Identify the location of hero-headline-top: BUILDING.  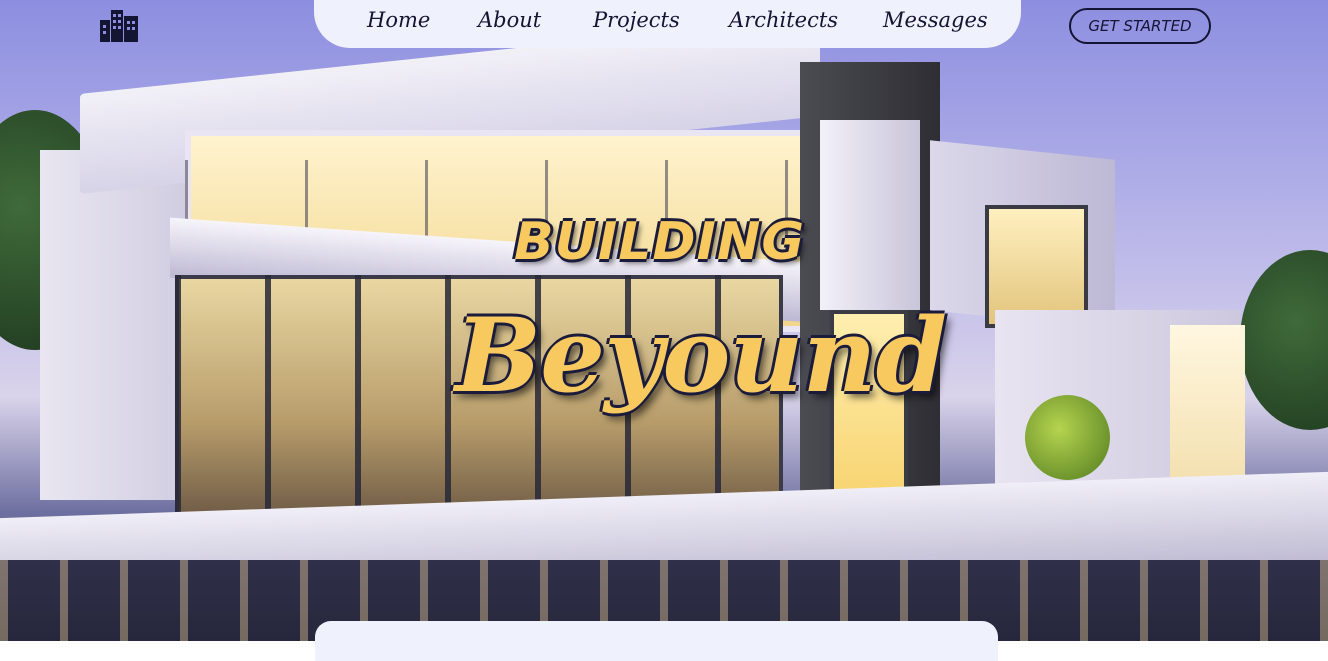
(660, 242).